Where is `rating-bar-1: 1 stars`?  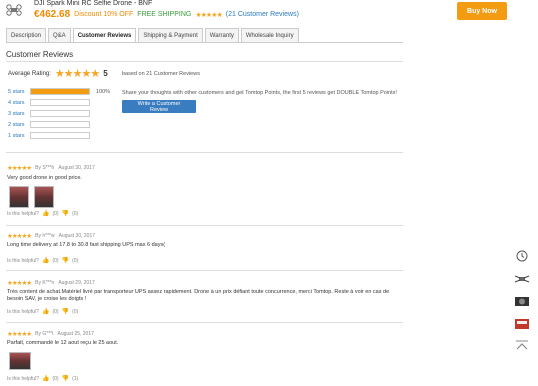 rating-bar-1: 1 stars is located at coordinates (49, 135).